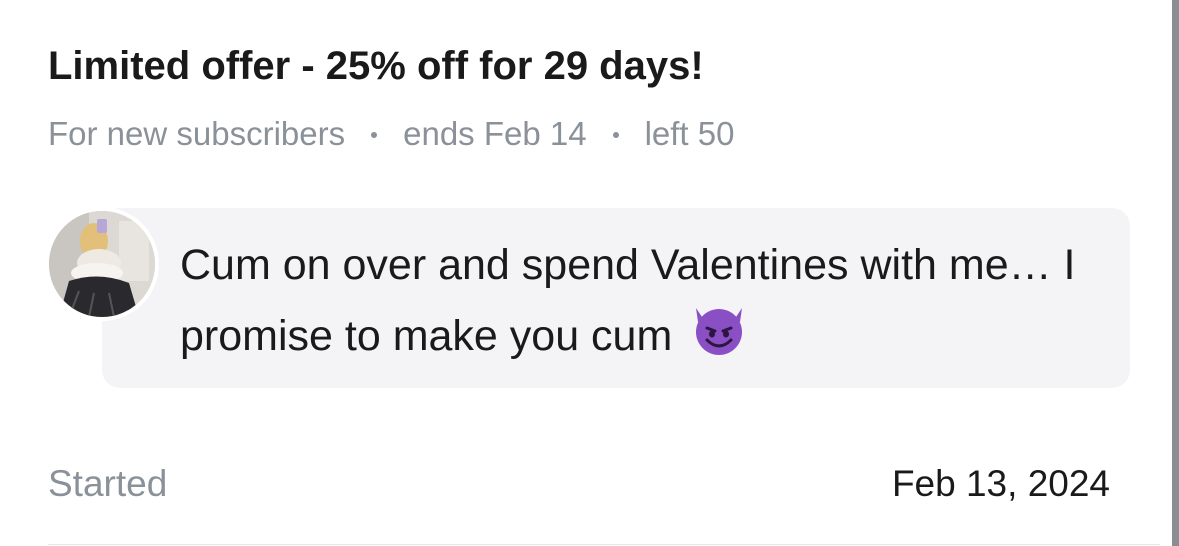  What do you see at coordinates (719, 329) in the screenshot?
I see `smiling-face-with-horns-icon` at bounding box center [719, 329].